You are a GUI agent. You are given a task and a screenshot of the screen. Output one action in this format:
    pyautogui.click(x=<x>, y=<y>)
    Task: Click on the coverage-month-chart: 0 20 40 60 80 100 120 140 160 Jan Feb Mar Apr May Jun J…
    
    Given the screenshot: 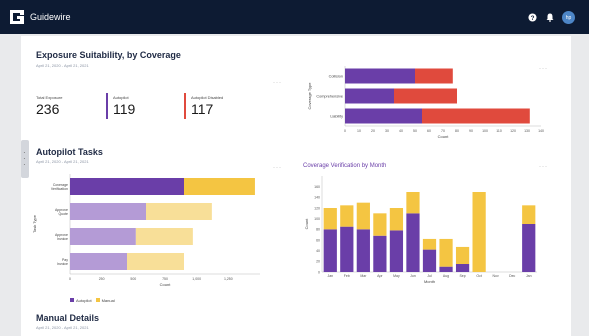 What is the action you would take?
    pyautogui.click(x=420, y=230)
    